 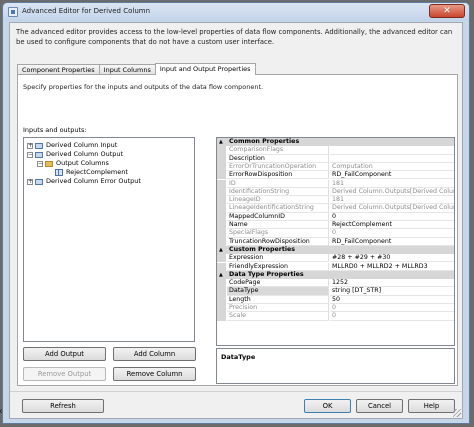 I want to click on property-row: SpecialFlags 0, so click(x=335, y=233).